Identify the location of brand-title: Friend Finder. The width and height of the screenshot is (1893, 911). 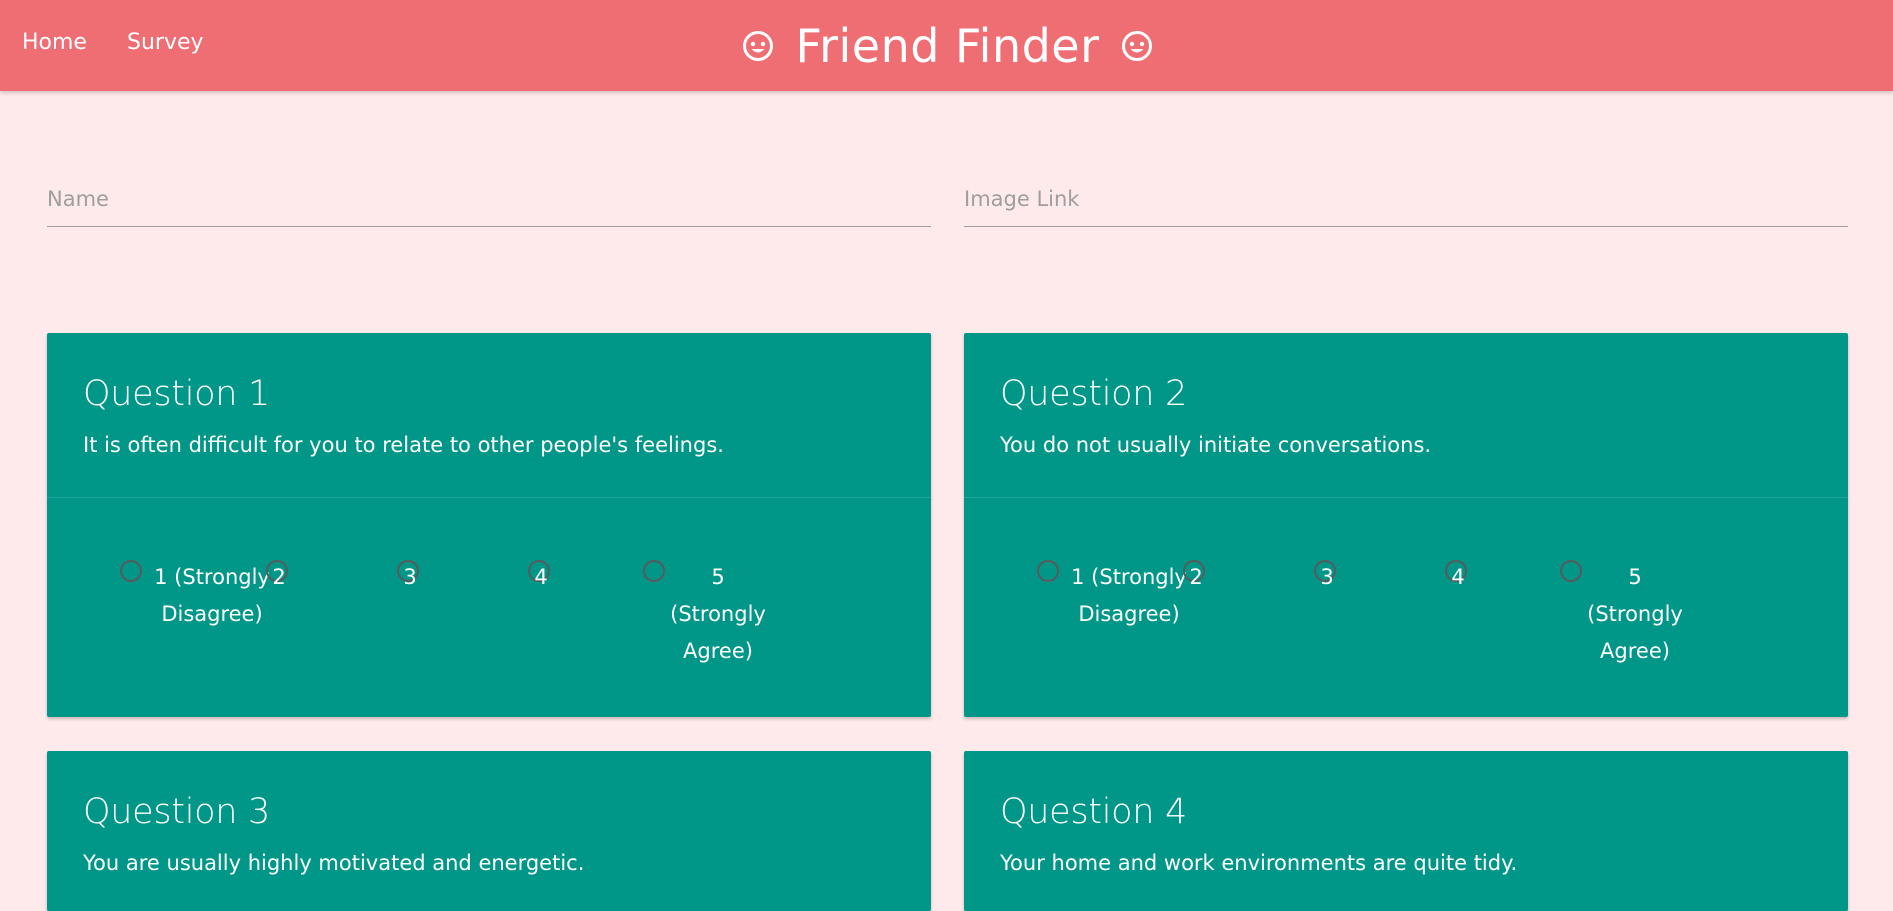
(947, 46).